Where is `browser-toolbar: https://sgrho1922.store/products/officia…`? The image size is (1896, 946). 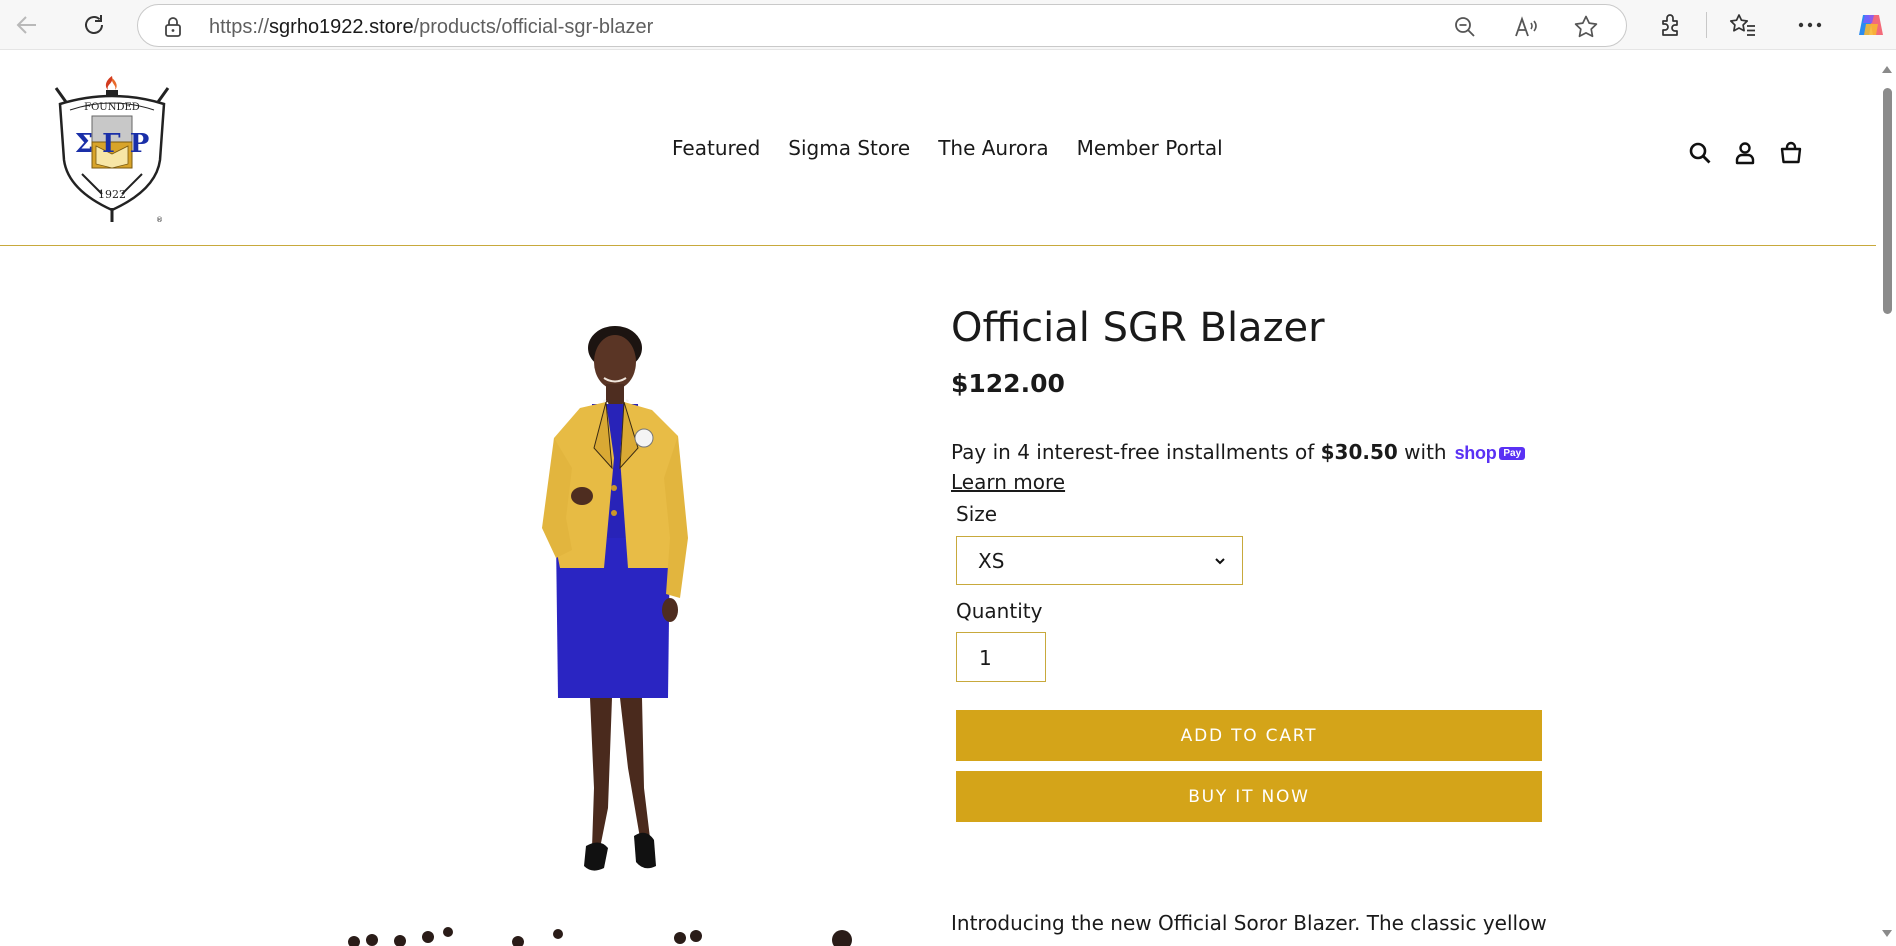 browser-toolbar: https://sgrho1922.store/products/officia… is located at coordinates (948, 25).